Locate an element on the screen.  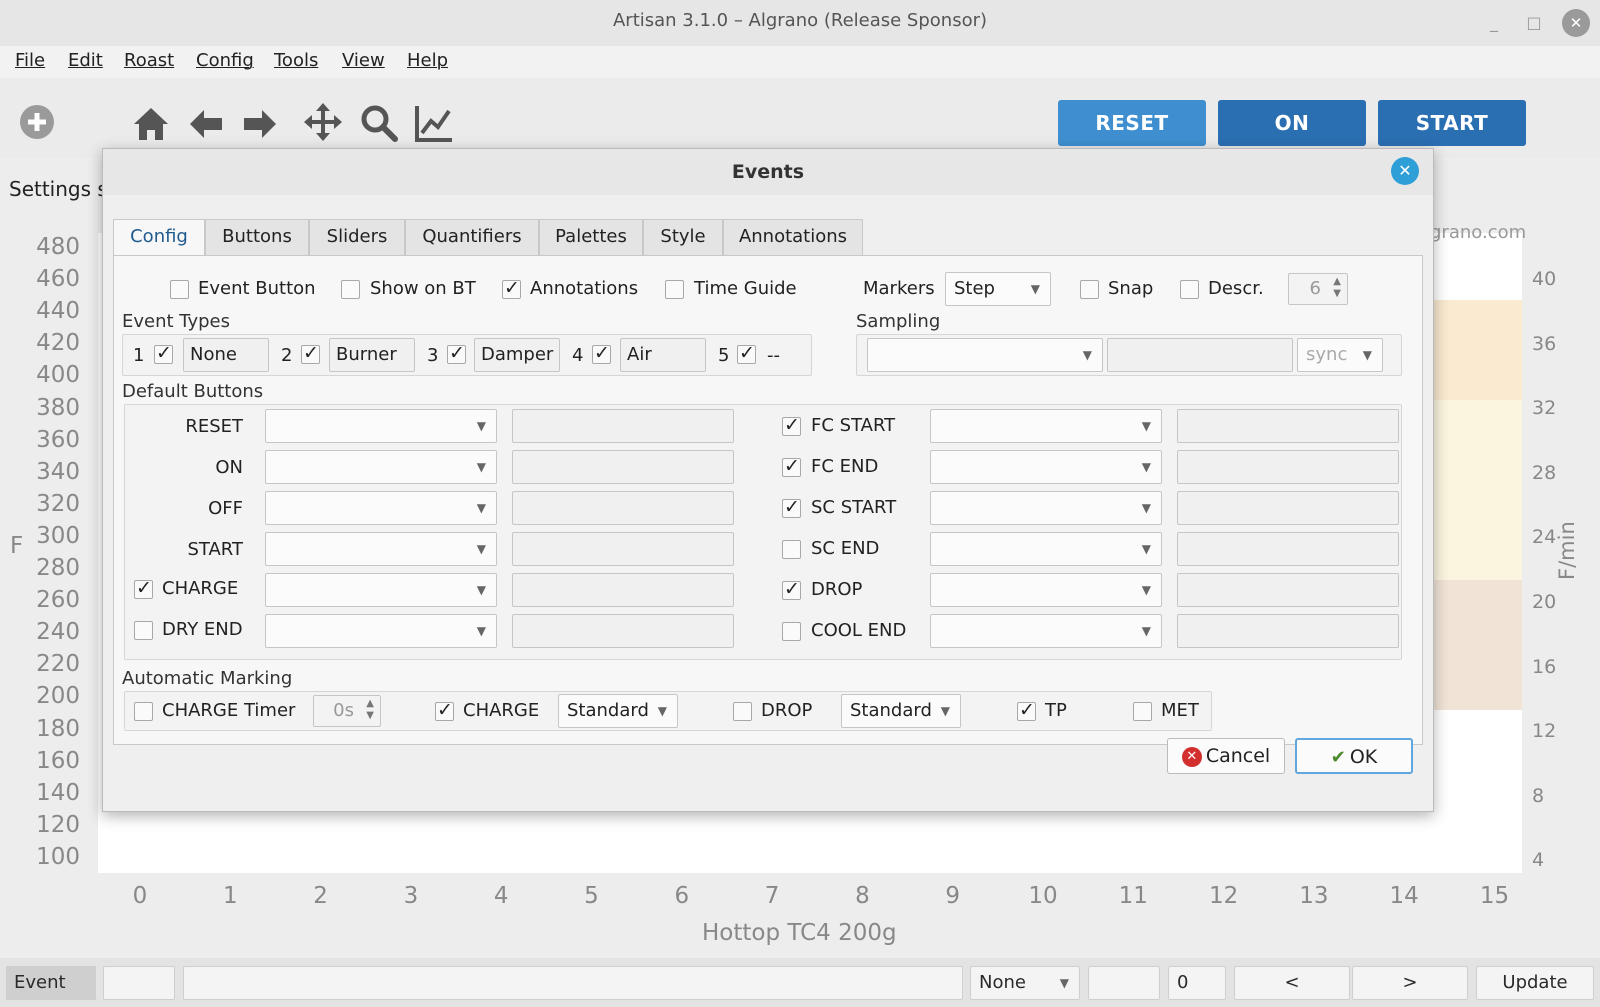
menu-help: Help is located at coordinates (427, 60).